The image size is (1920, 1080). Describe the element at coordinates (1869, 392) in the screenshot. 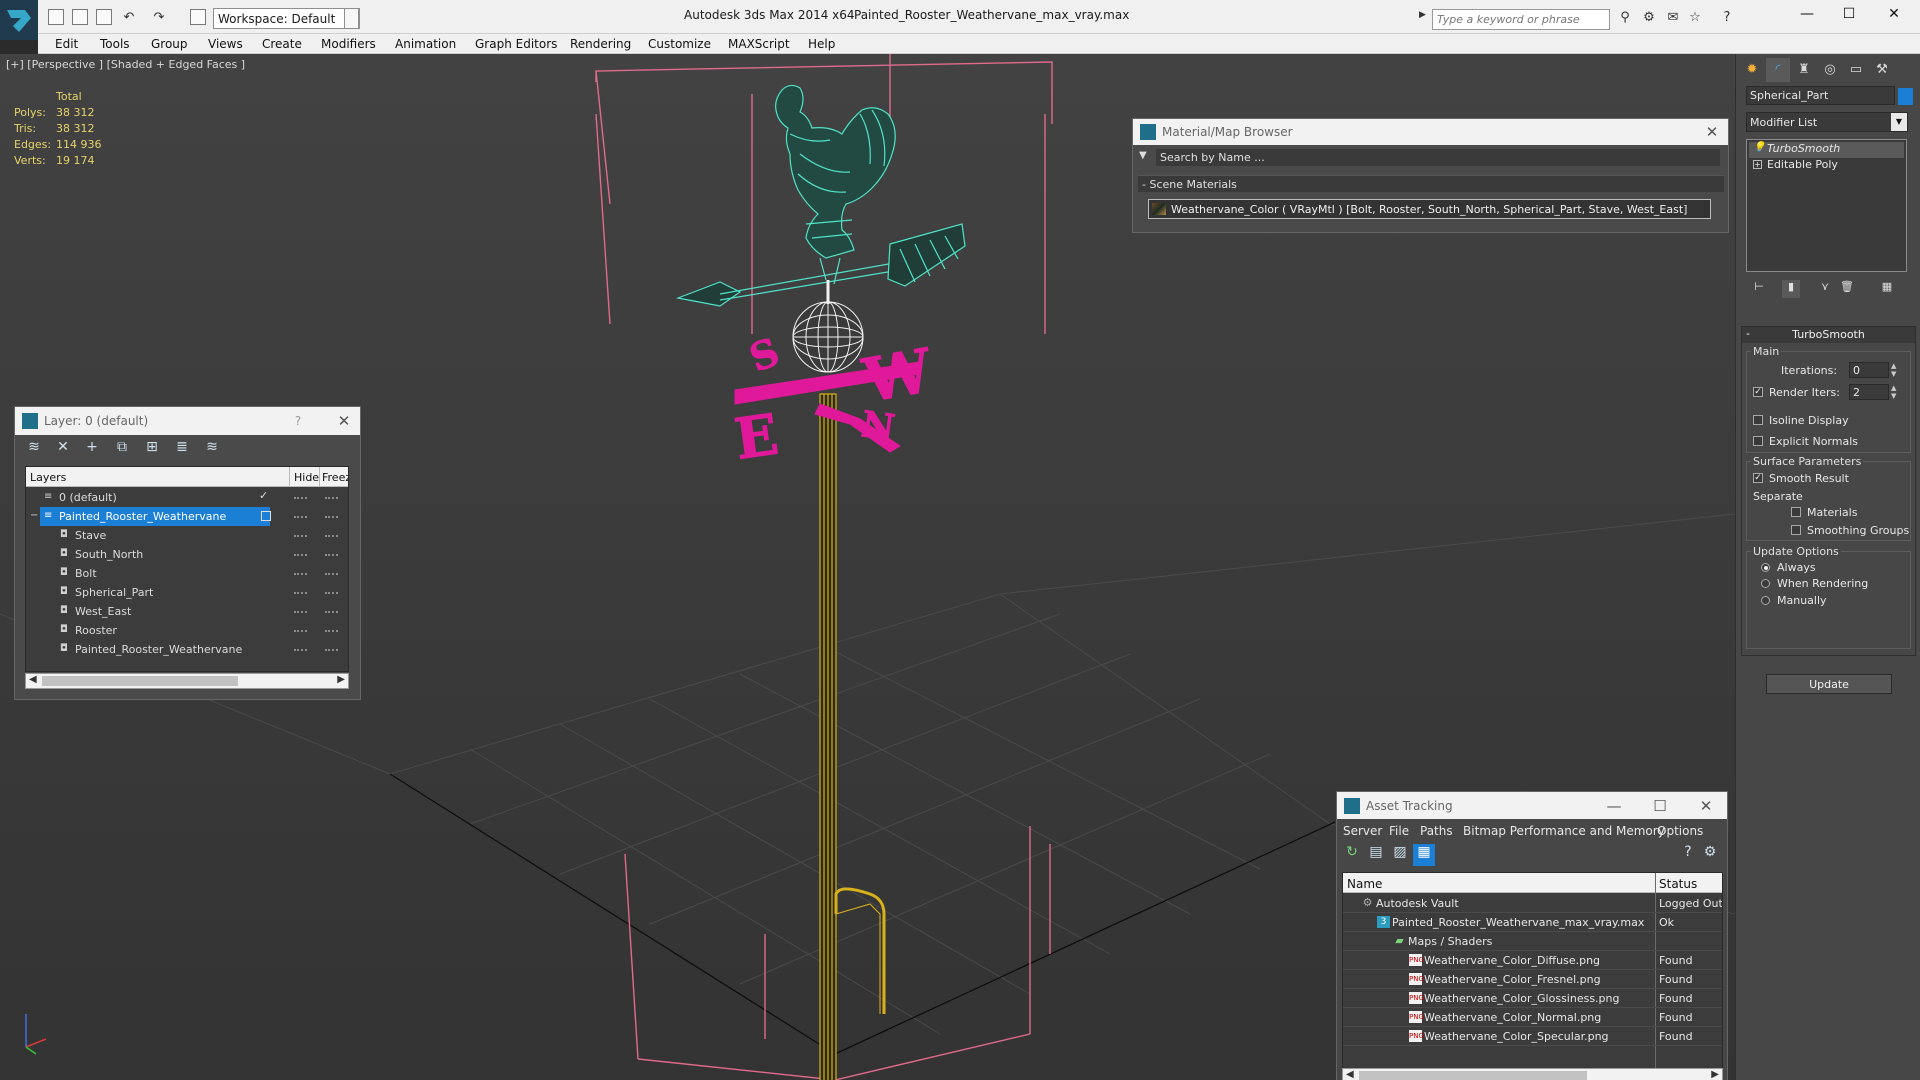

I see `render-iters-spinner: 2` at that location.